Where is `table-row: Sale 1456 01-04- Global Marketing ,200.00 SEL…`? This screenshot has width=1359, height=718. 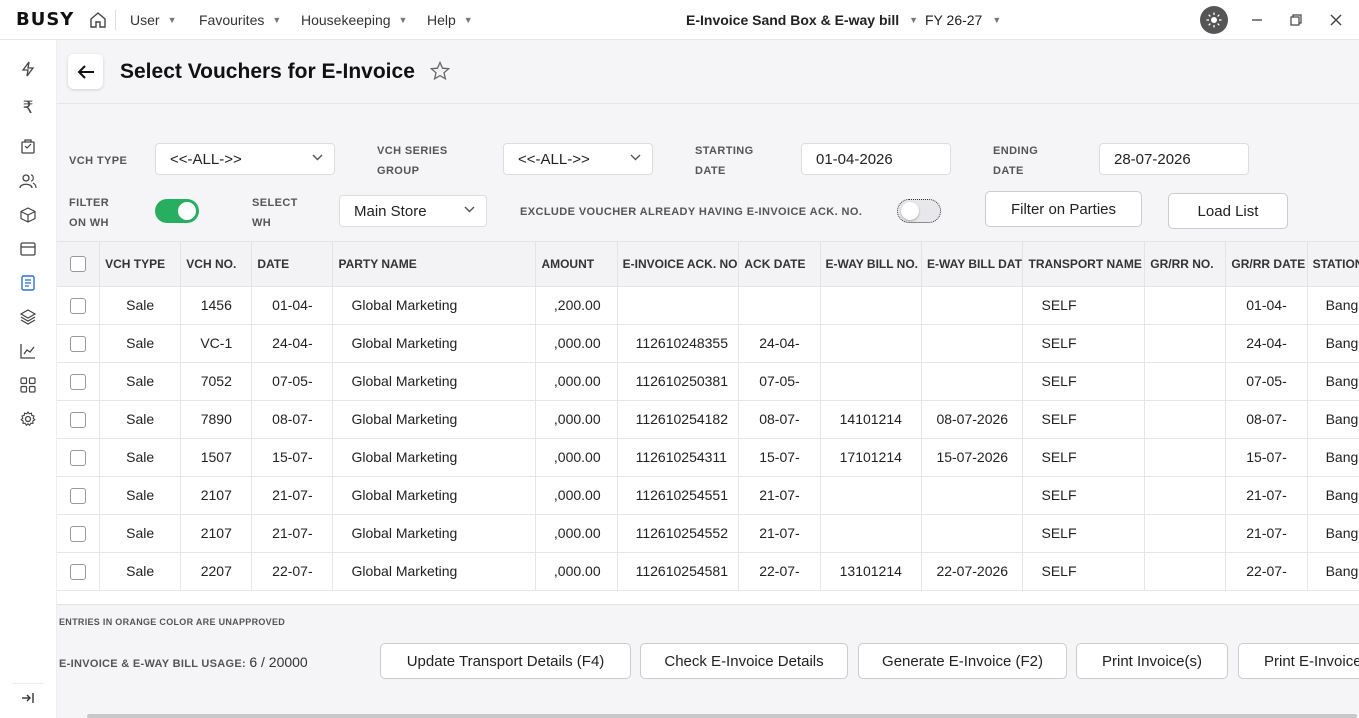 table-row: Sale 1456 01-04- Global Marketing ,200.00 SEL… is located at coordinates (708, 305).